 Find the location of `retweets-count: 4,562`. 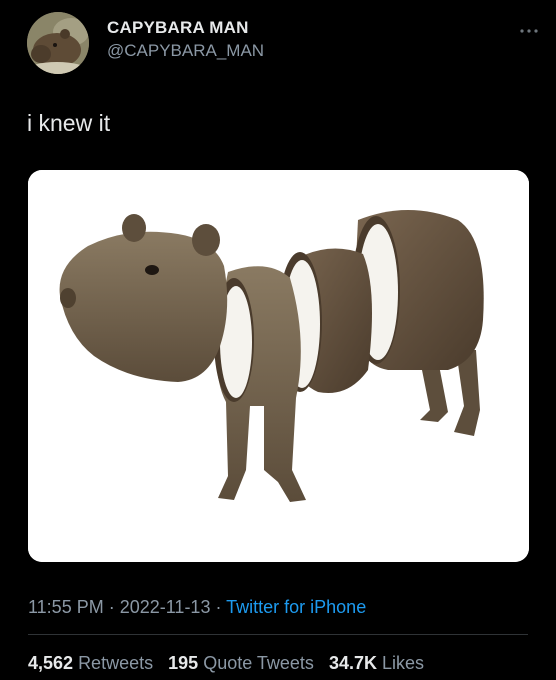

retweets-count: 4,562 is located at coordinates (51, 663).